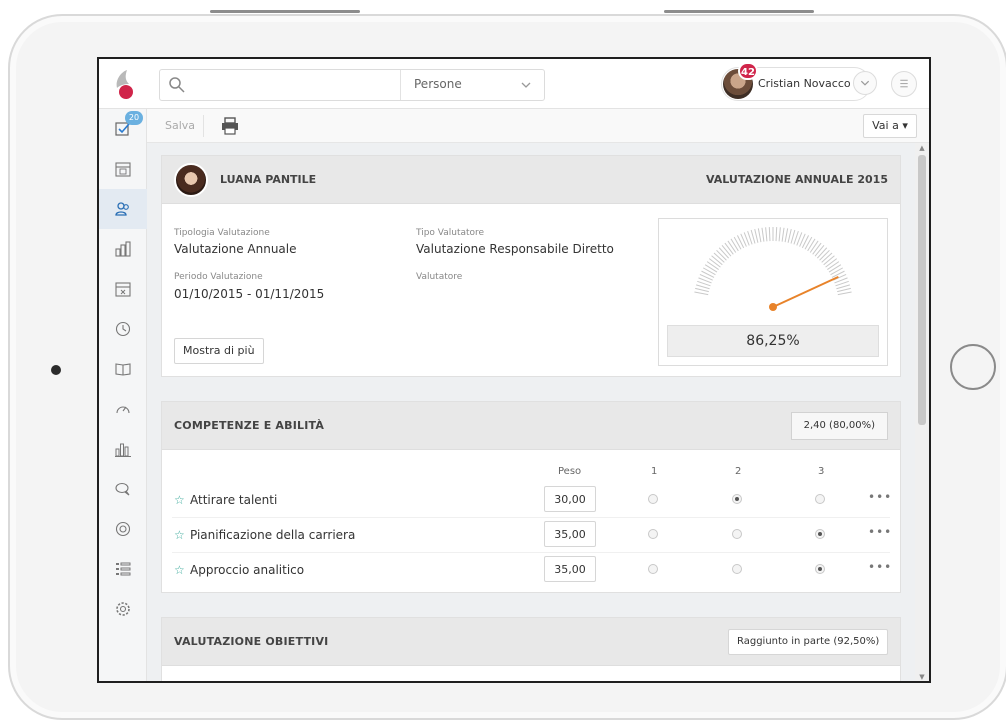 Image resolution: width=1006 pixels, height=720 pixels. What do you see at coordinates (922, 148) in the screenshot?
I see `scroll-up-icon: ▲` at bounding box center [922, 148].